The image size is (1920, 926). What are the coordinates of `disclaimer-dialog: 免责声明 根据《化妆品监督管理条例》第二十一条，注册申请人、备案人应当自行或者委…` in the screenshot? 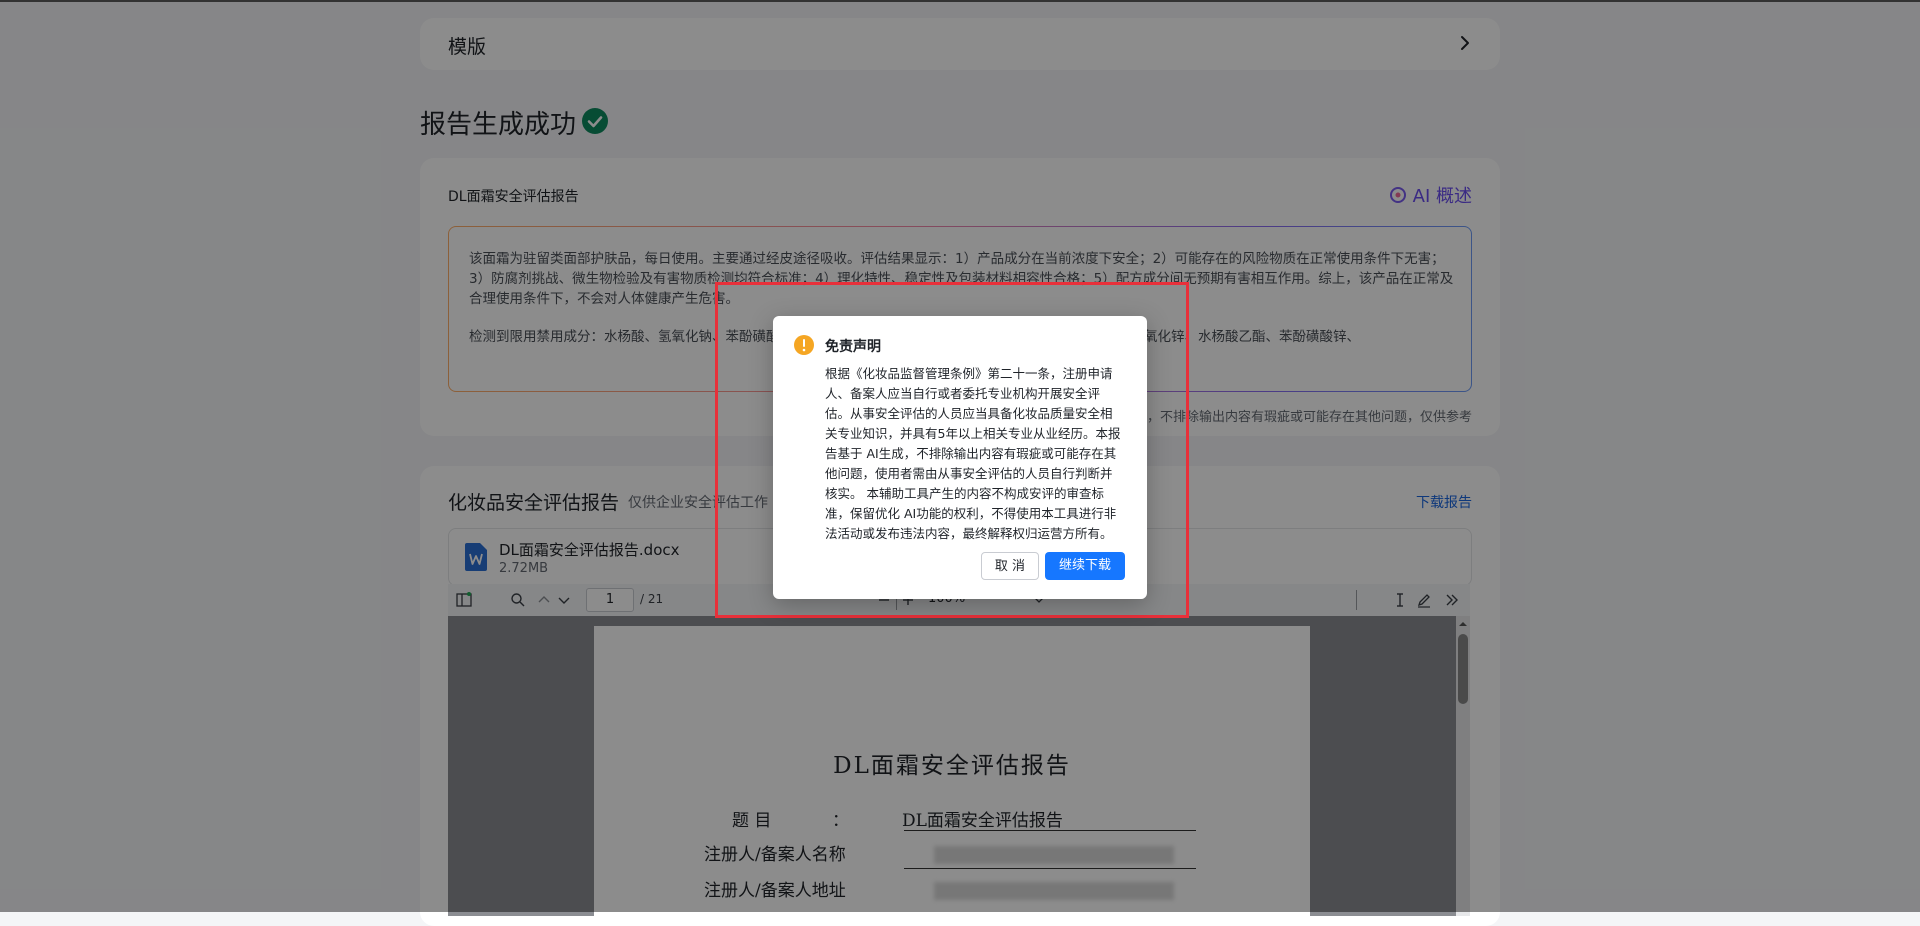 It's located at (960, 457).